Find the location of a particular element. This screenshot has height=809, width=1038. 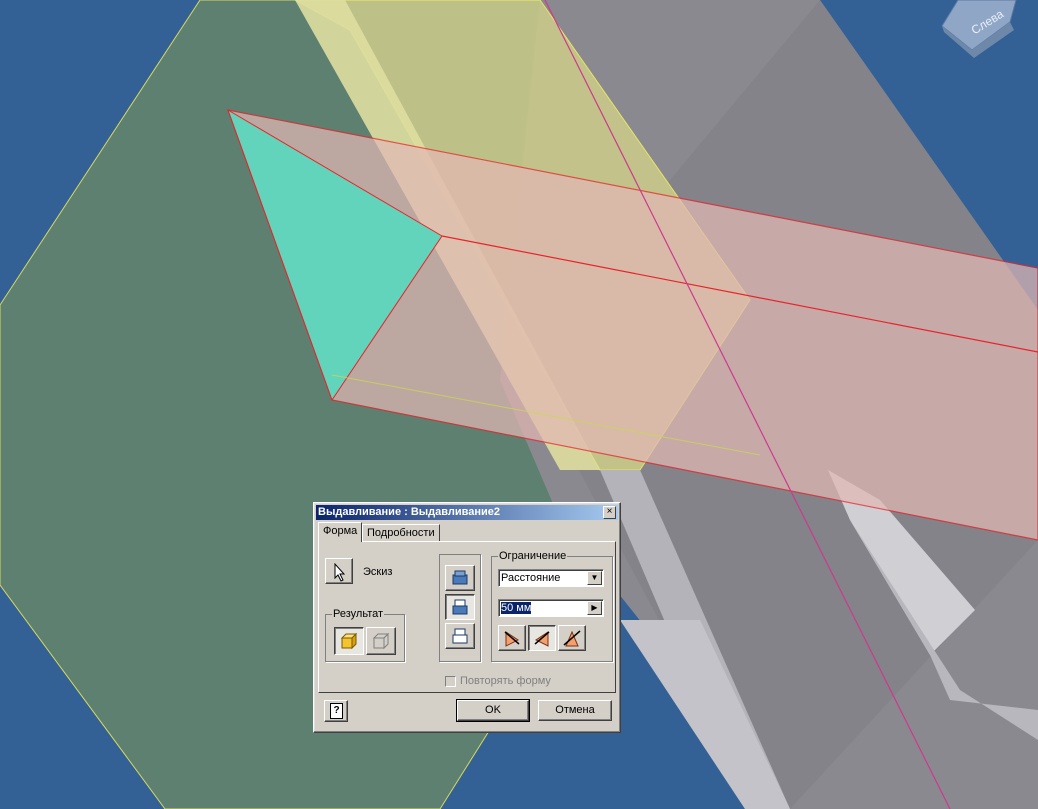

cancel-button: Отмена is located at coordinates (575, 710).